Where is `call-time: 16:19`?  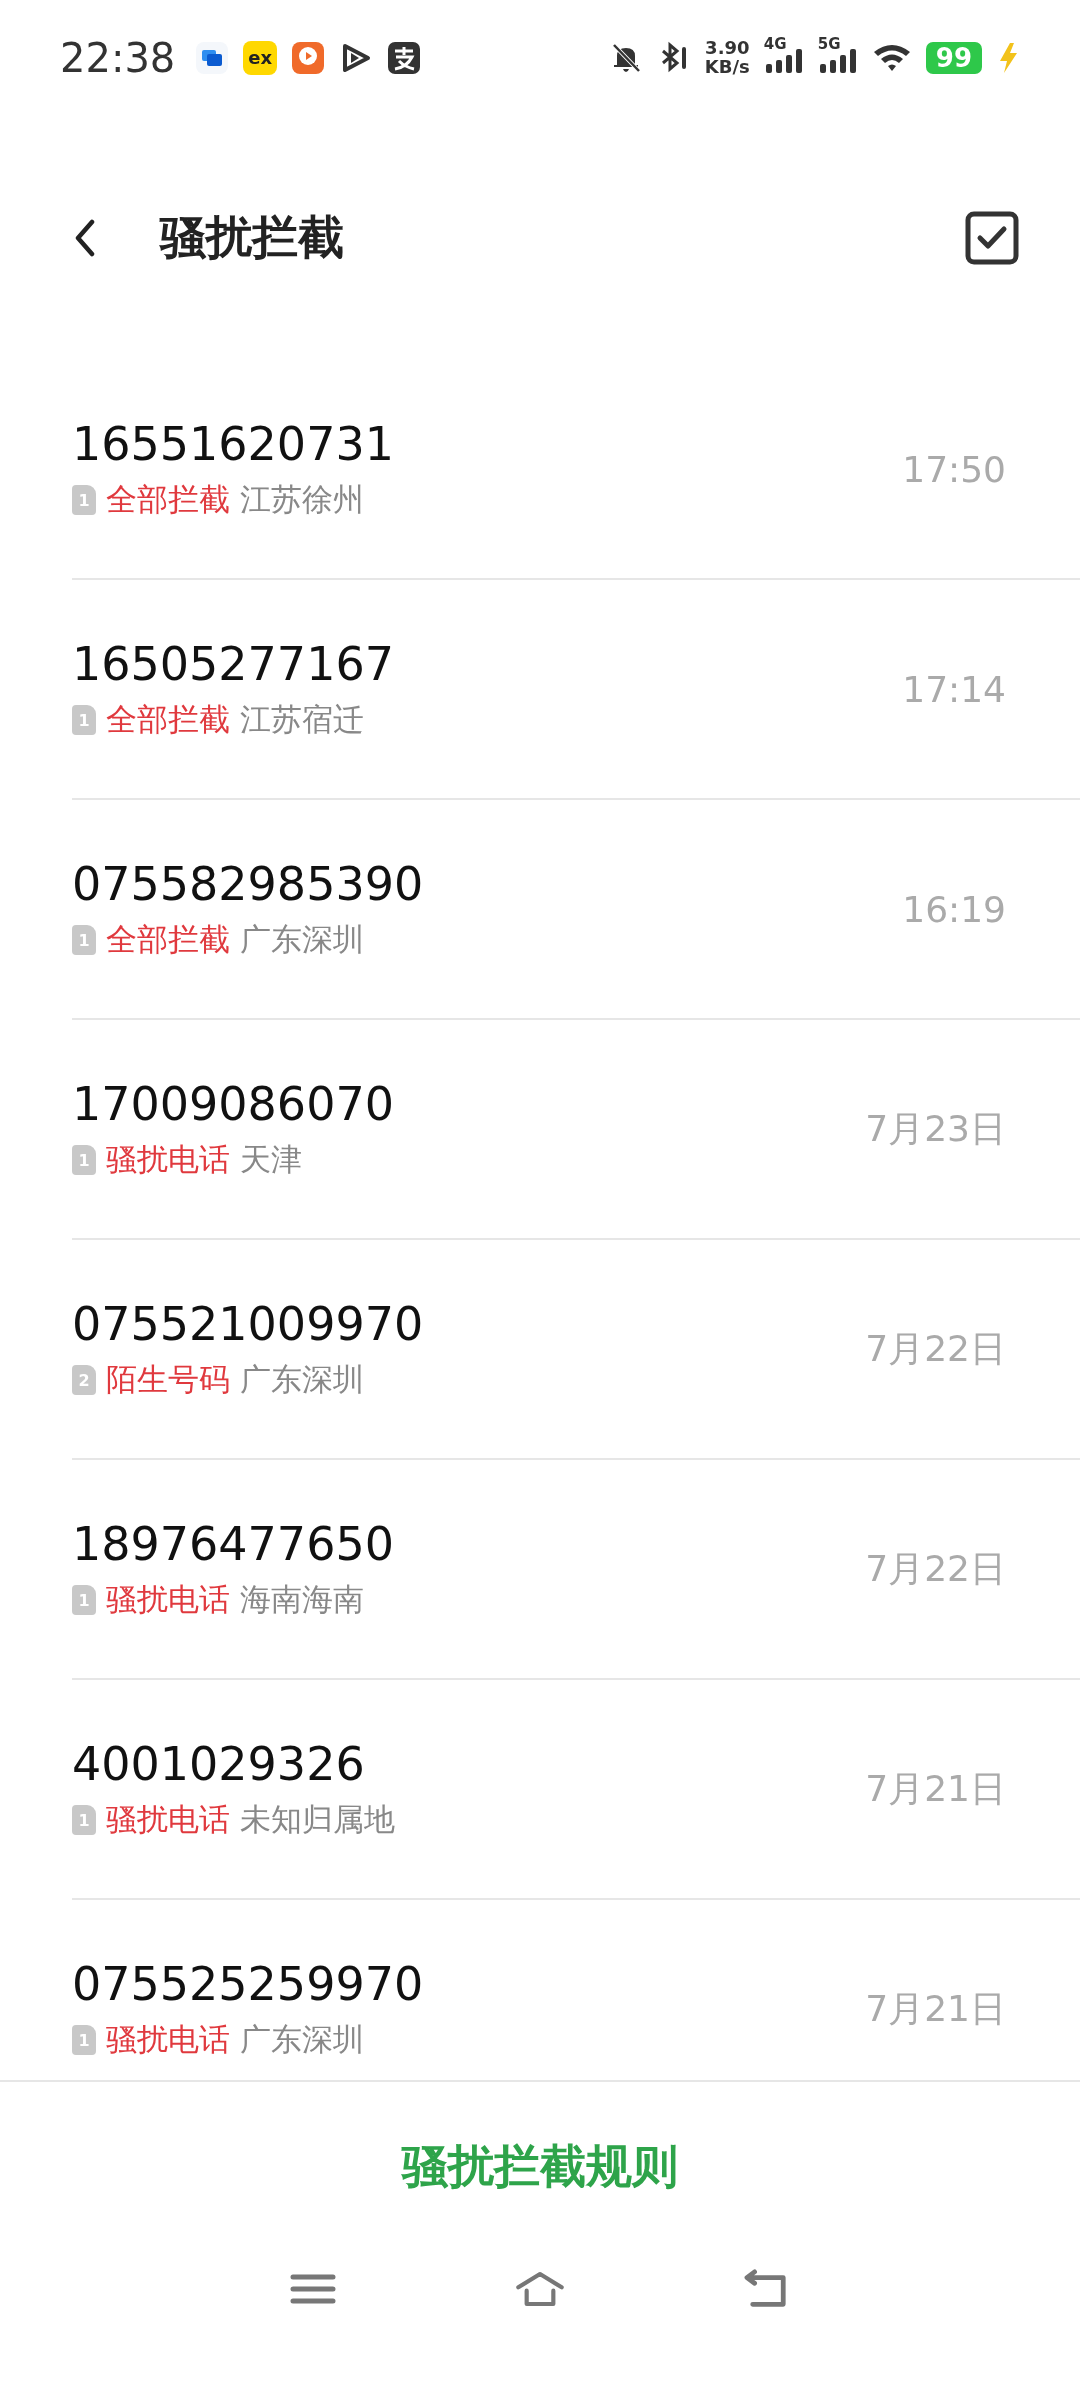 call-time: 16:19 is located at coordinates (954, 909).